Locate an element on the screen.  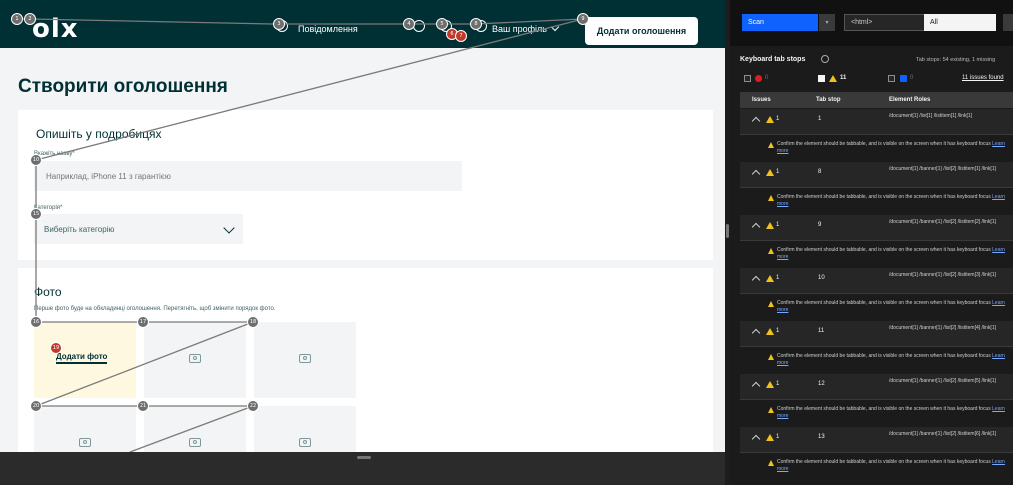
messages-link: Повідомлення is located at coordinates (328, 29).